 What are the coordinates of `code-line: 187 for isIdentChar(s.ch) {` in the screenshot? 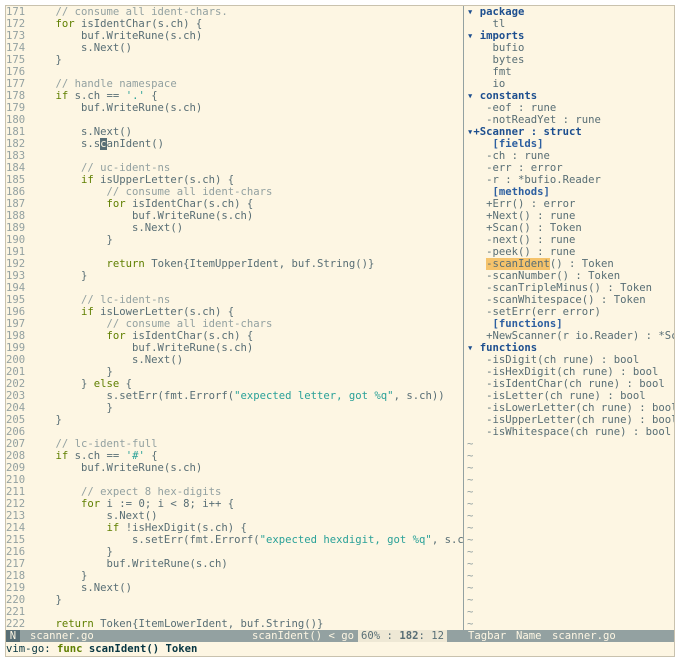 It's located at (234, 204).